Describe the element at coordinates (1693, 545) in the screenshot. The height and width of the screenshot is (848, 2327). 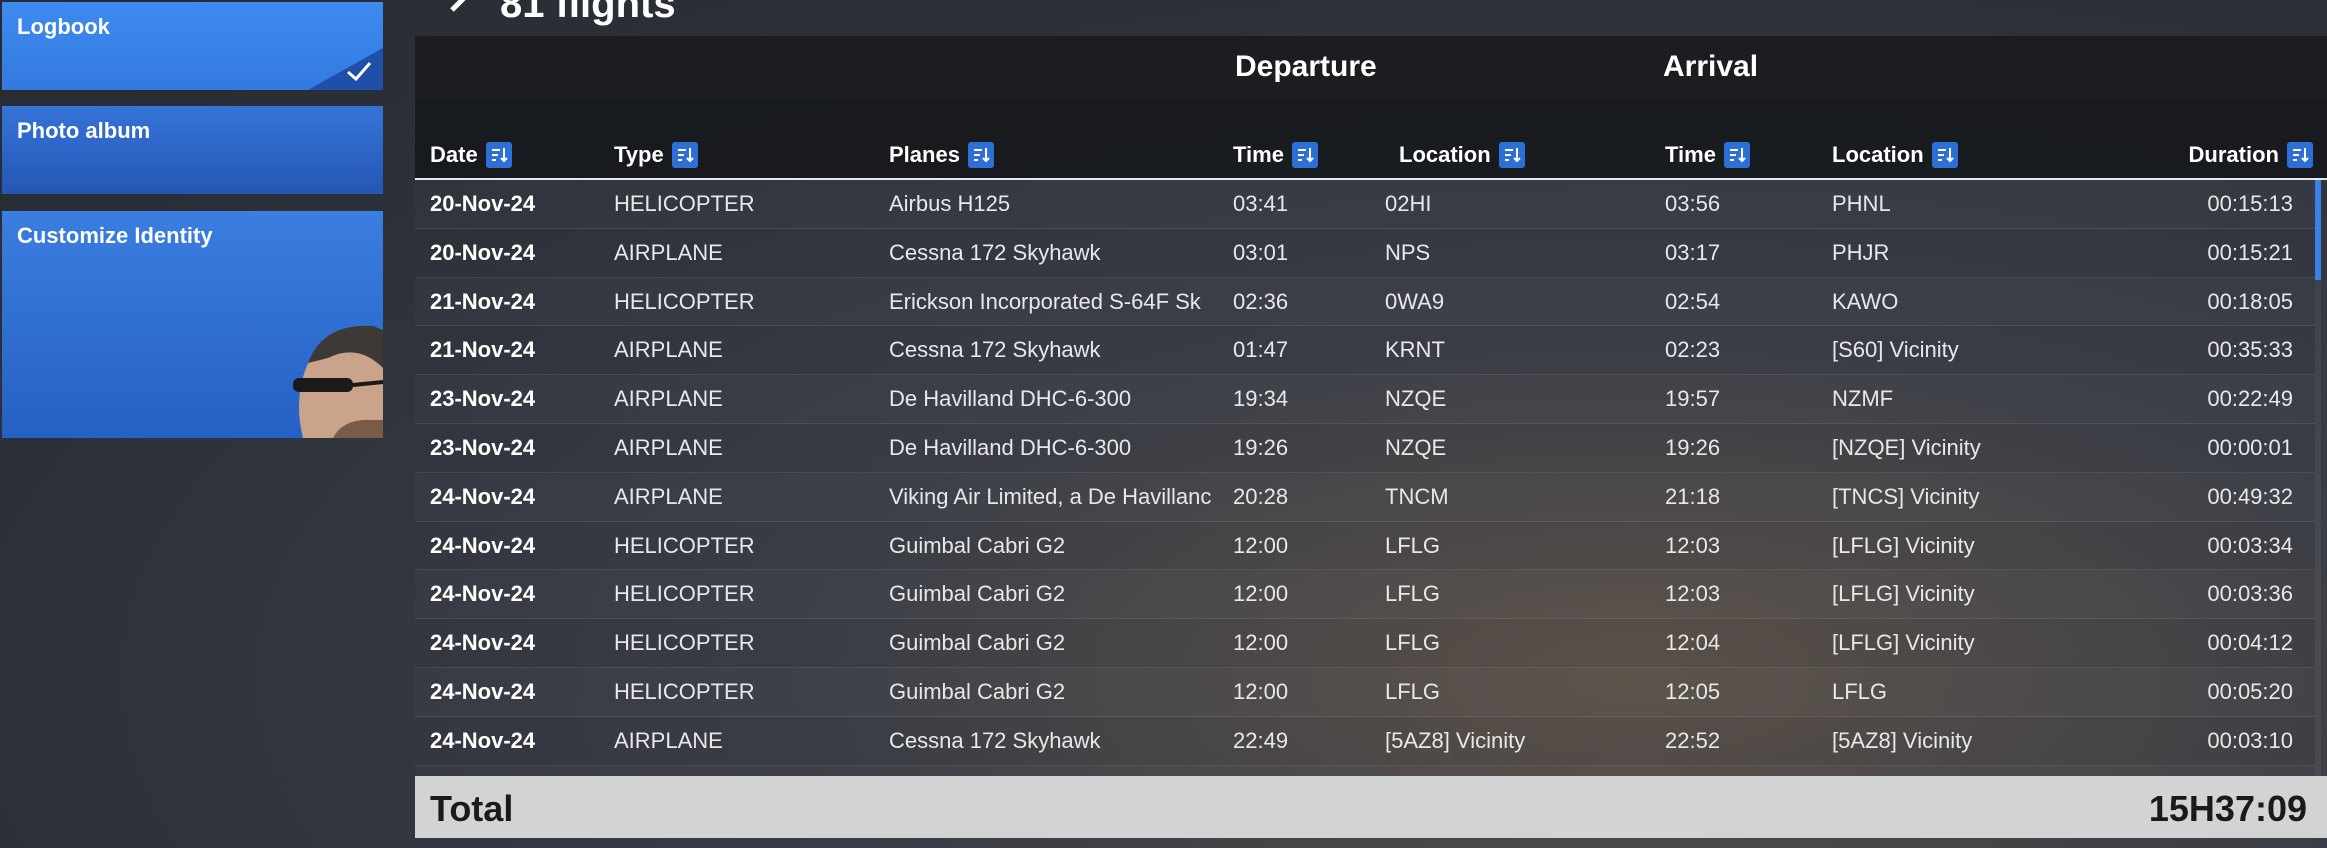
I see `arrival-time-cell: 12:03` at that location.